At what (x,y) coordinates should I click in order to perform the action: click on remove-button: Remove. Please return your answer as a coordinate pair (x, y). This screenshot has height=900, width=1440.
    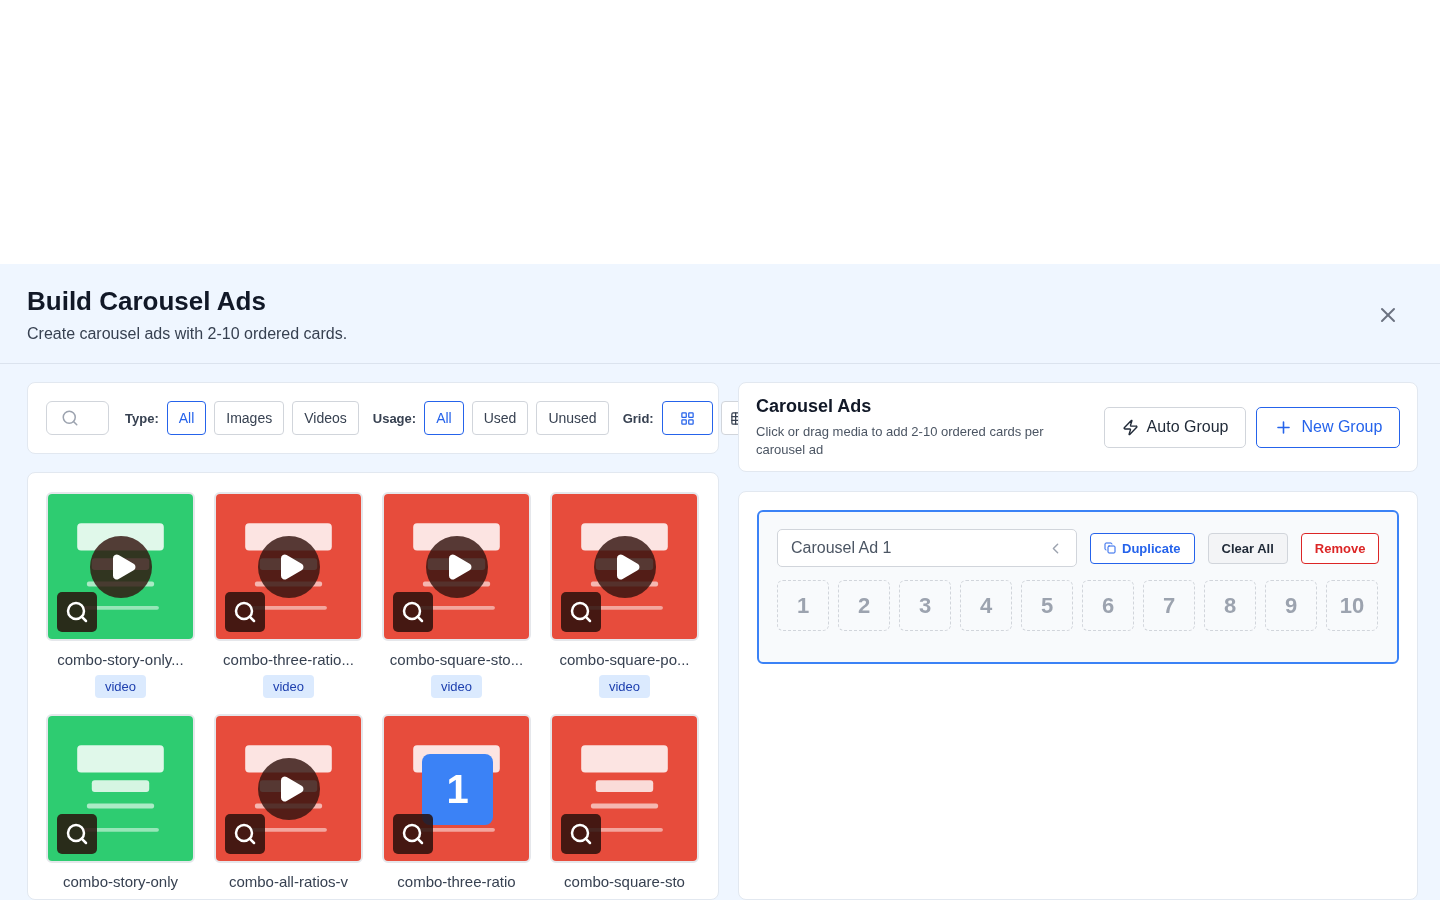
    Looking at the image, I should click on (1340, 548).